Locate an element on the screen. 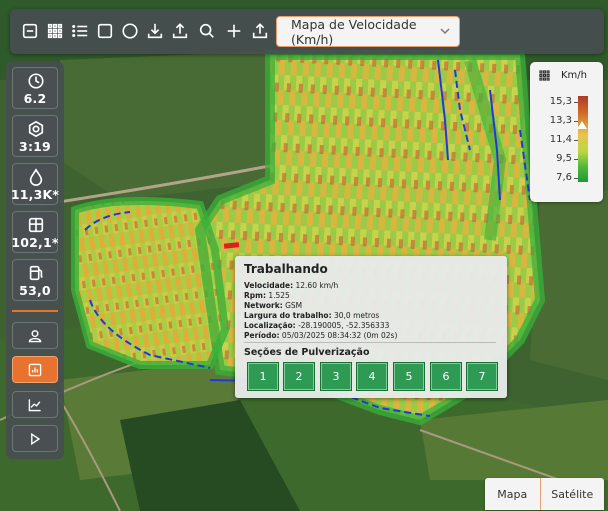 Image resolution: width=608 pixels, height=511 pixels. legend-marker is located at coordinates (582, 125).